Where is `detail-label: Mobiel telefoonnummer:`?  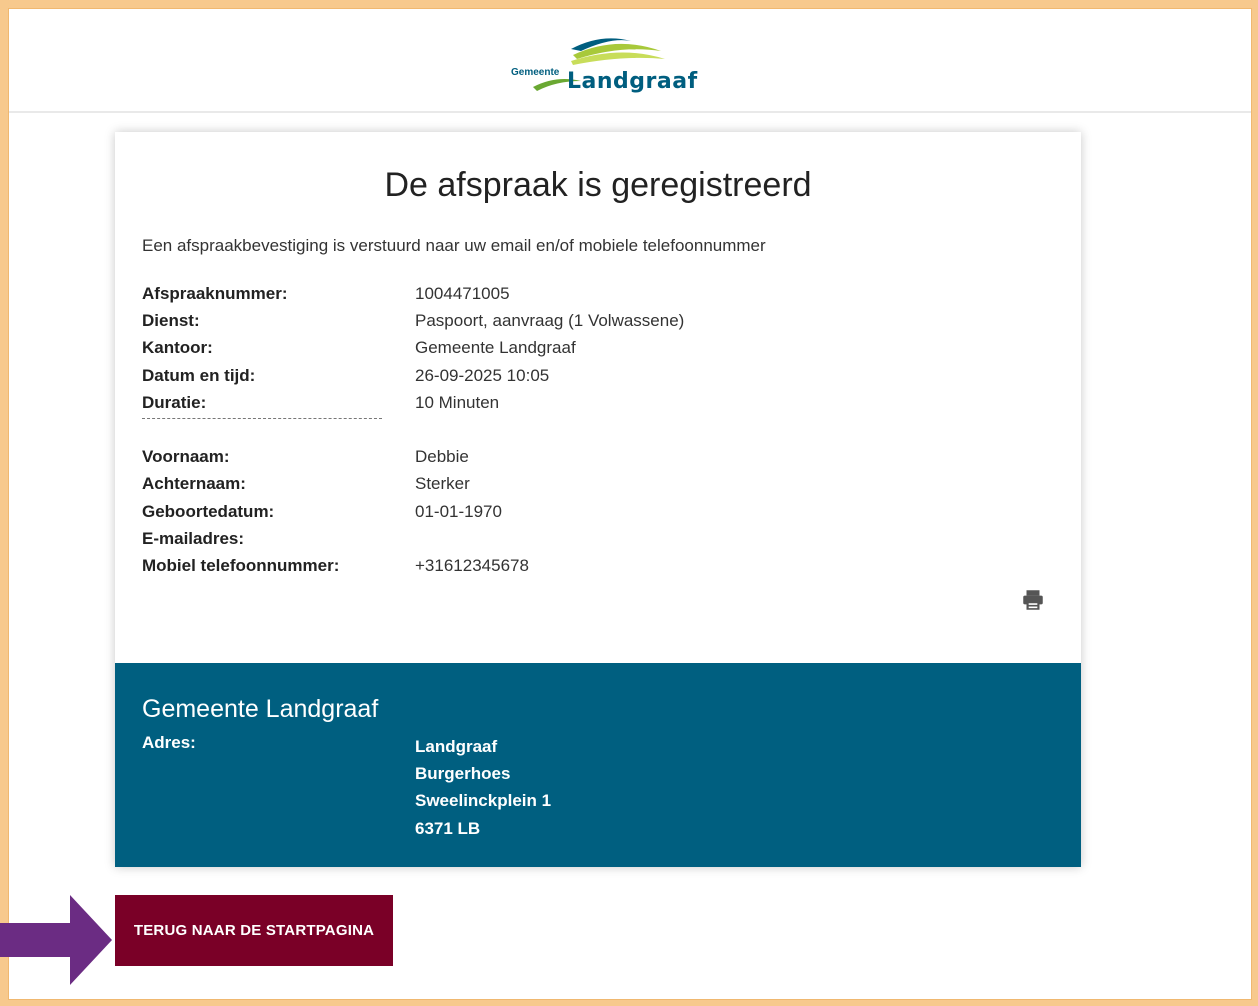
detail-label: Mobiel telefoonnummer: is located at coordinates (241, 565).